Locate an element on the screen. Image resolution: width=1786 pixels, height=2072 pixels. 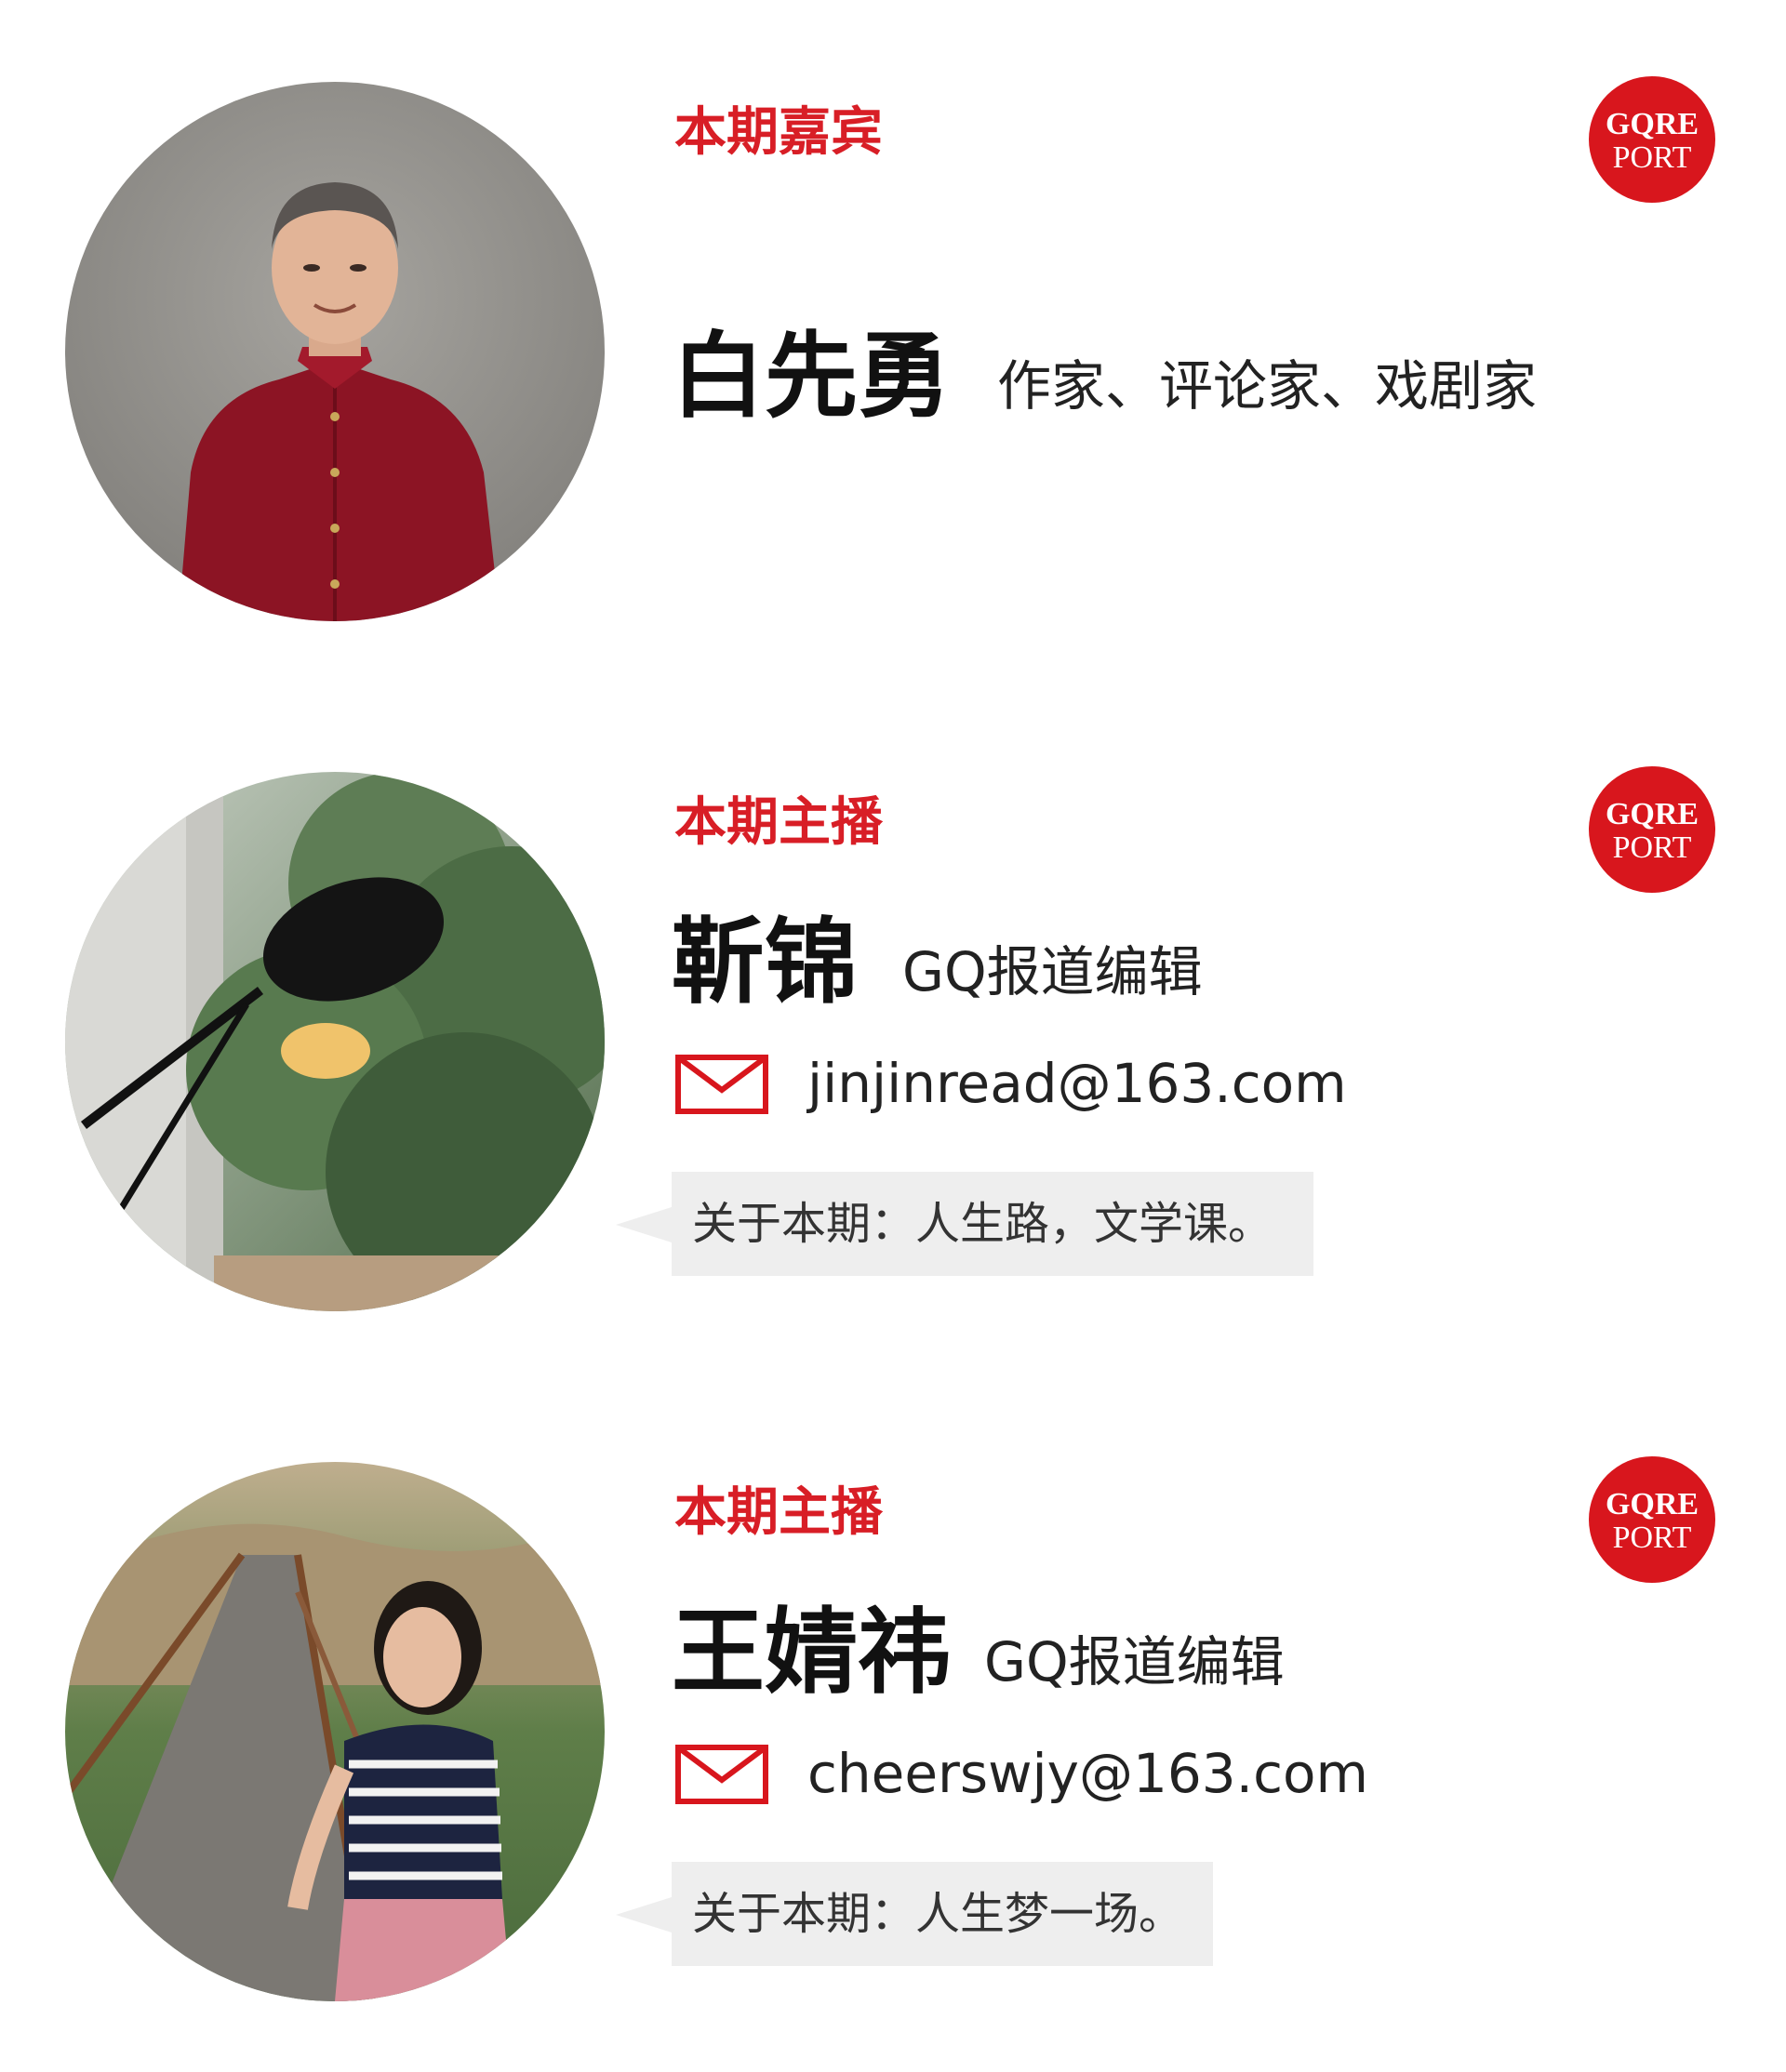
lamp-photo is located at coordinates (335, 1041).